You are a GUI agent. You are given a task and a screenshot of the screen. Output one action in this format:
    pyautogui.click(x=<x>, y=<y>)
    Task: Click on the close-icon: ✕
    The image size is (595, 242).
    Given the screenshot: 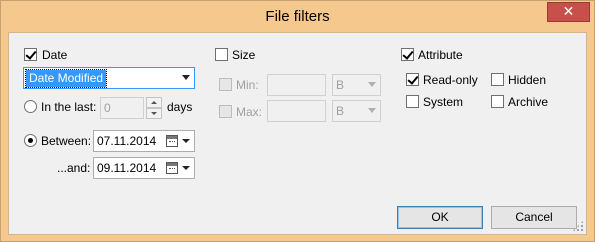 What is the action you would take?
    pyautogui.click(x=568, y=11)
    